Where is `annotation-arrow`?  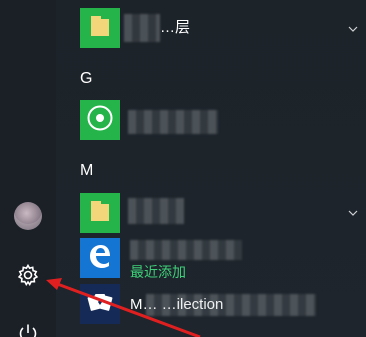
annotation-arrow is located at coordinates (123, 307).